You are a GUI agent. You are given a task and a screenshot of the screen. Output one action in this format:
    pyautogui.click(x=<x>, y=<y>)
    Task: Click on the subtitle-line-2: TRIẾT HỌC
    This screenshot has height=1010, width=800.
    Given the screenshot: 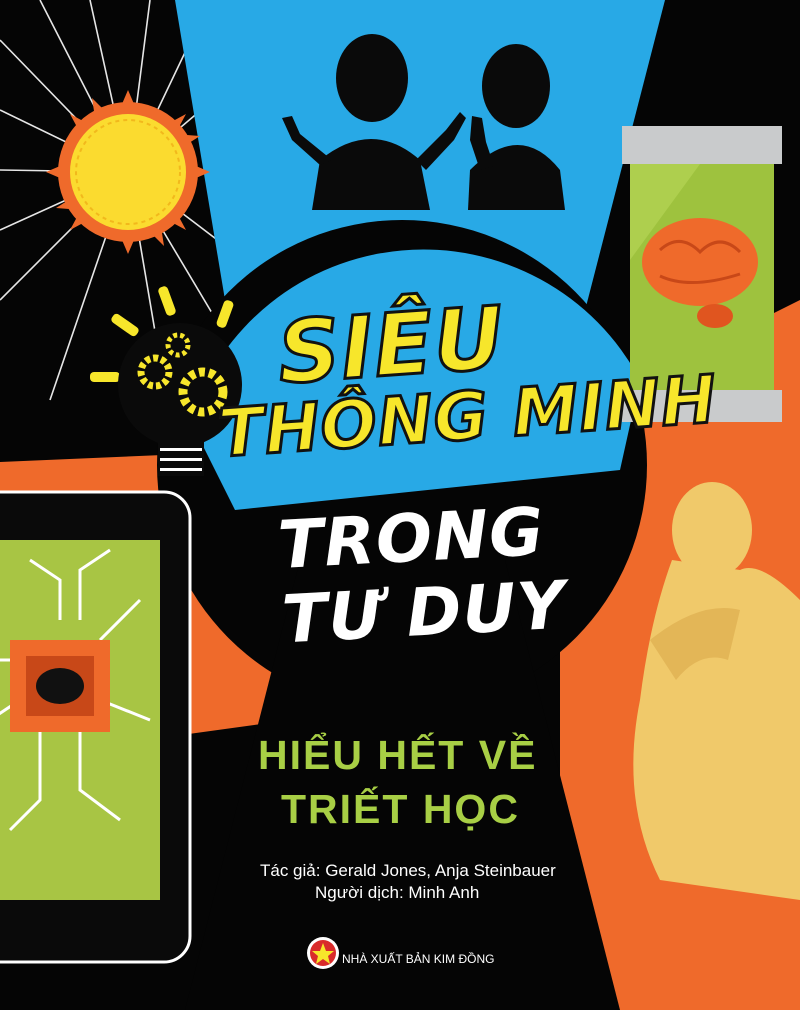 What is the action you would take?
    pyautogui.click(x=400, y=809)
    